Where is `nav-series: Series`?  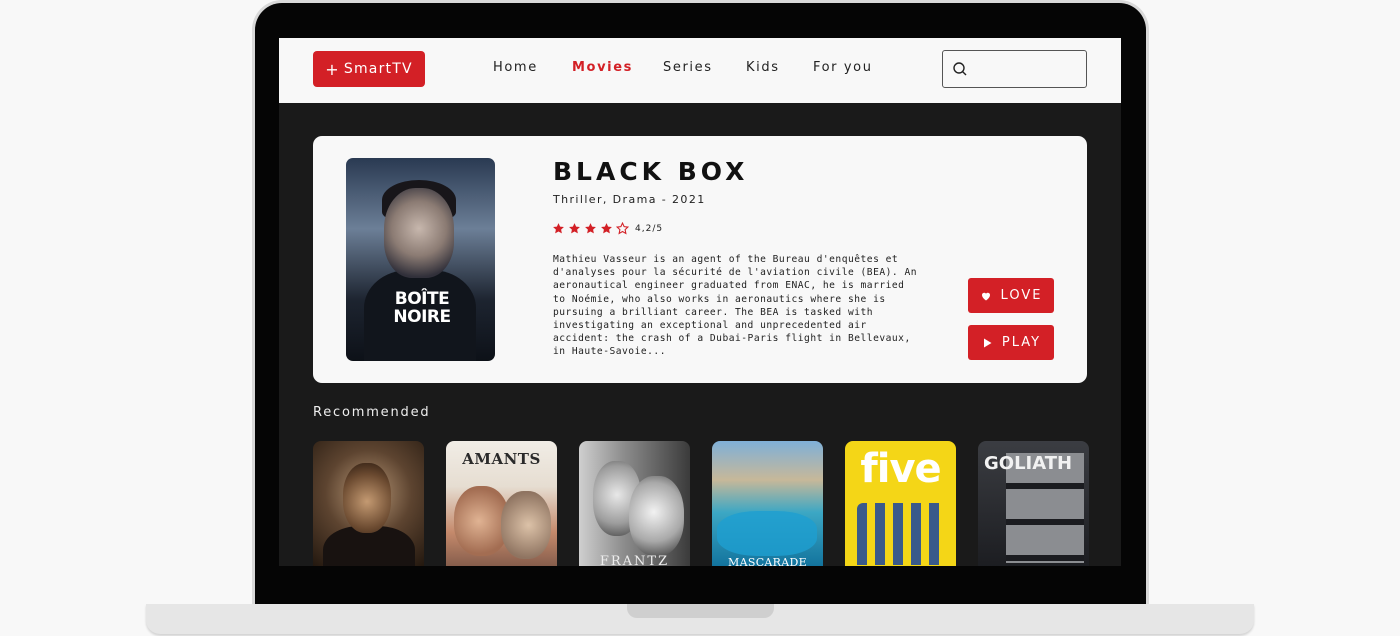
nav-series: Series is located at coordinates (688, 67).